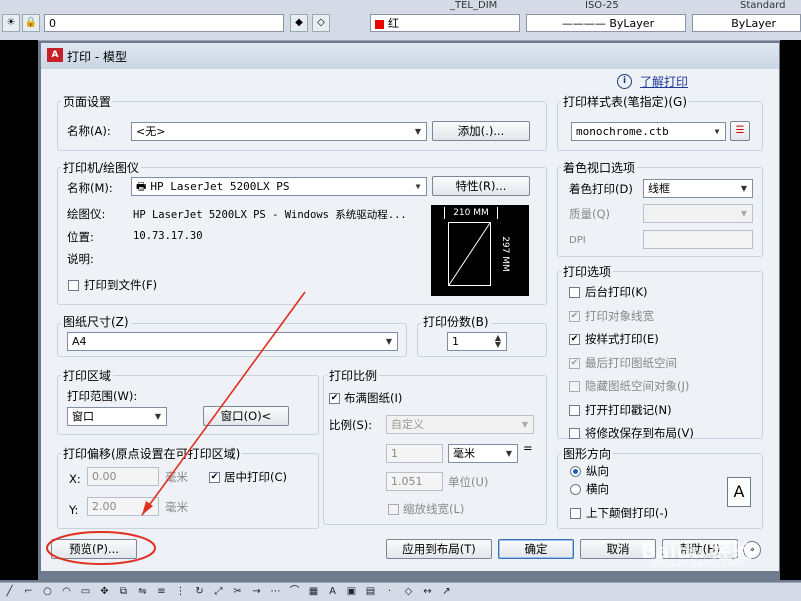 The height and width of the screenshot is (601, 801). What do you see at coordinates (619, 315) in the screenshot?
I see `plot-option-label: 打印对象线宽` at bounding box center [619, 315].